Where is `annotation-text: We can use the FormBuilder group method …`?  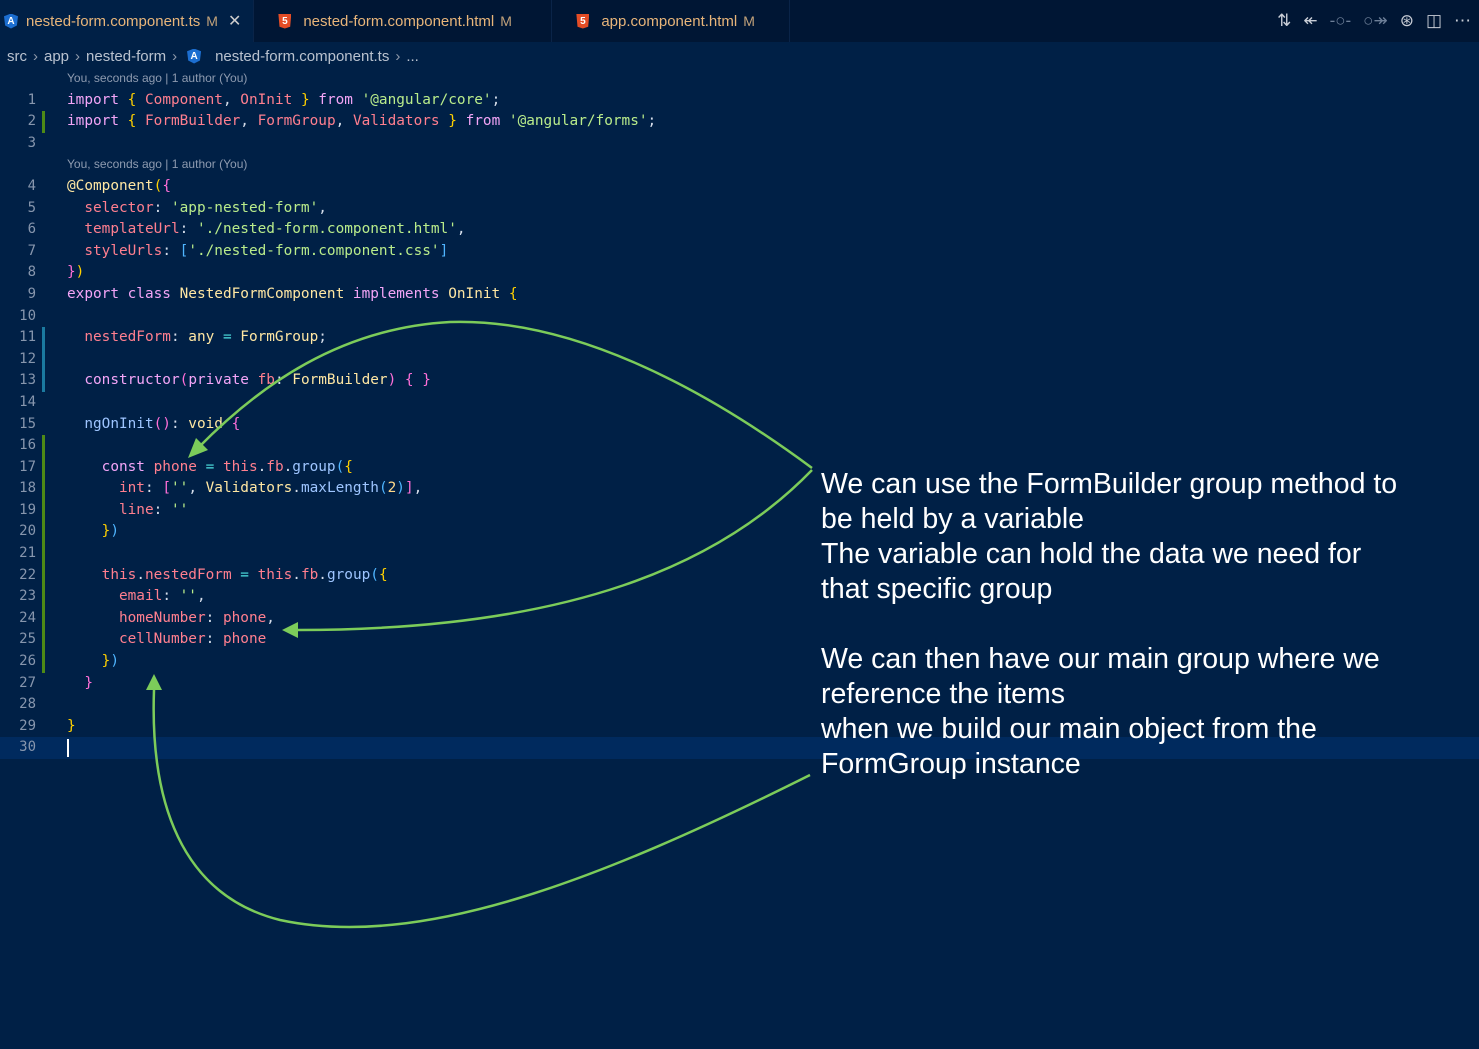
annotation-text: We can use the FormBuilder group method … is located at coordinates (1109, 624).